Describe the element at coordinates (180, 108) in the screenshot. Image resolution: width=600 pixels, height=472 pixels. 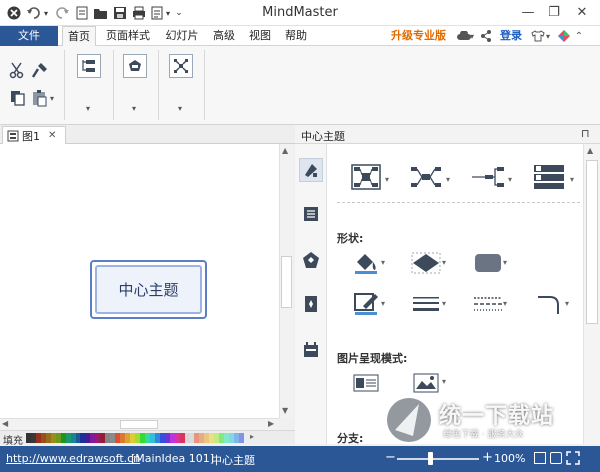
I see `layout-dropdown-icon: ▾` at that location.